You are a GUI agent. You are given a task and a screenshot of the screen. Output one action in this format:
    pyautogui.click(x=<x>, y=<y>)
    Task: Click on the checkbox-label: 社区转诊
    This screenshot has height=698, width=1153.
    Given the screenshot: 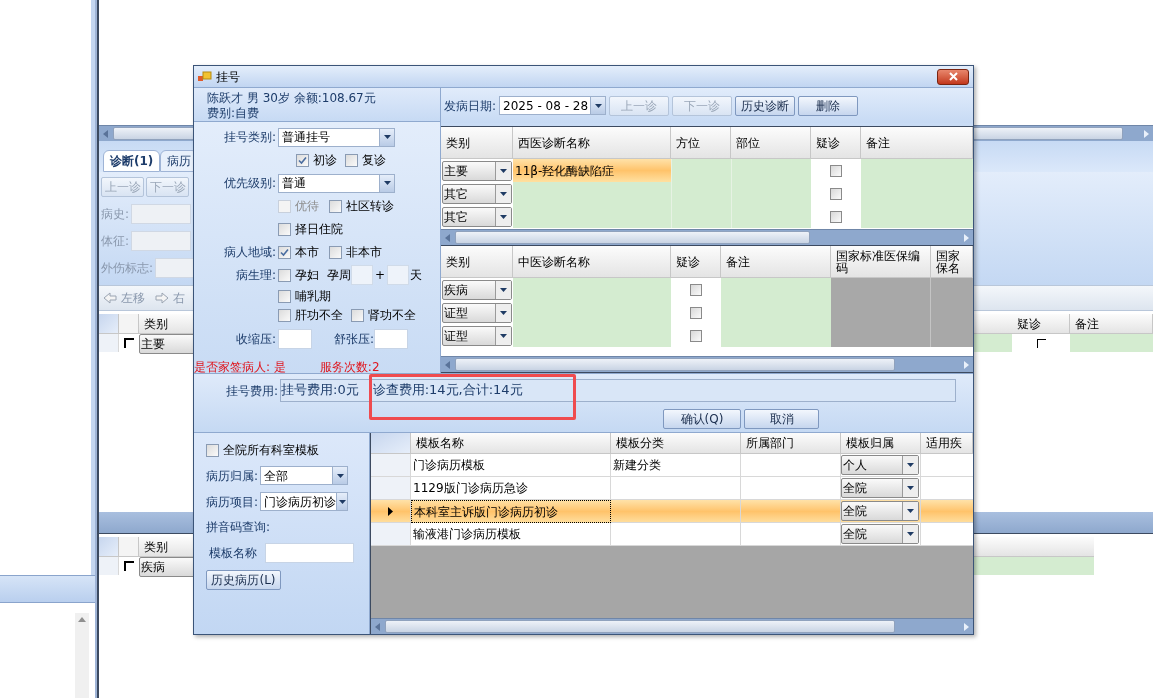 What is the action you would take?
    pyautogui.click(x=370, y=206)
    